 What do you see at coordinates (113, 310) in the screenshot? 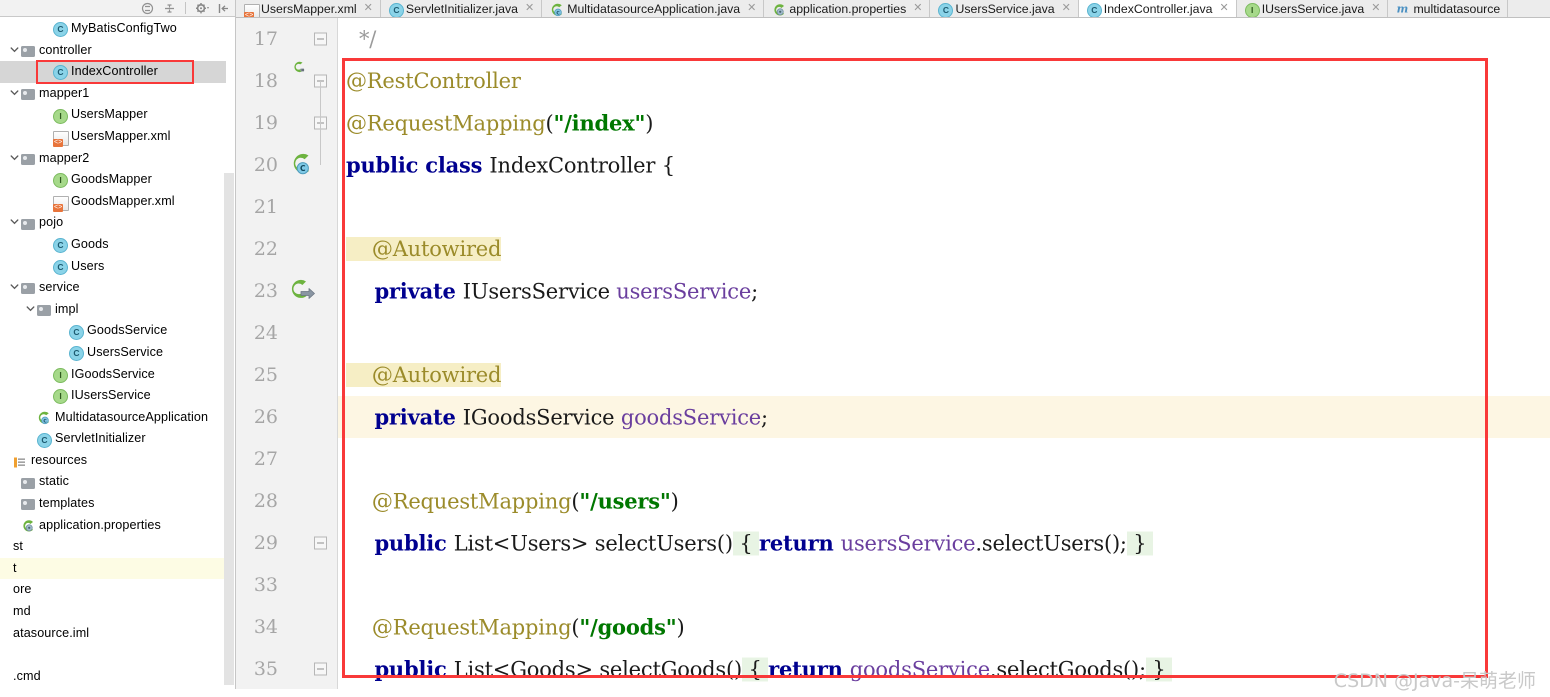
I see `tree-item-impl: impl` at bounding box center [113, 310].